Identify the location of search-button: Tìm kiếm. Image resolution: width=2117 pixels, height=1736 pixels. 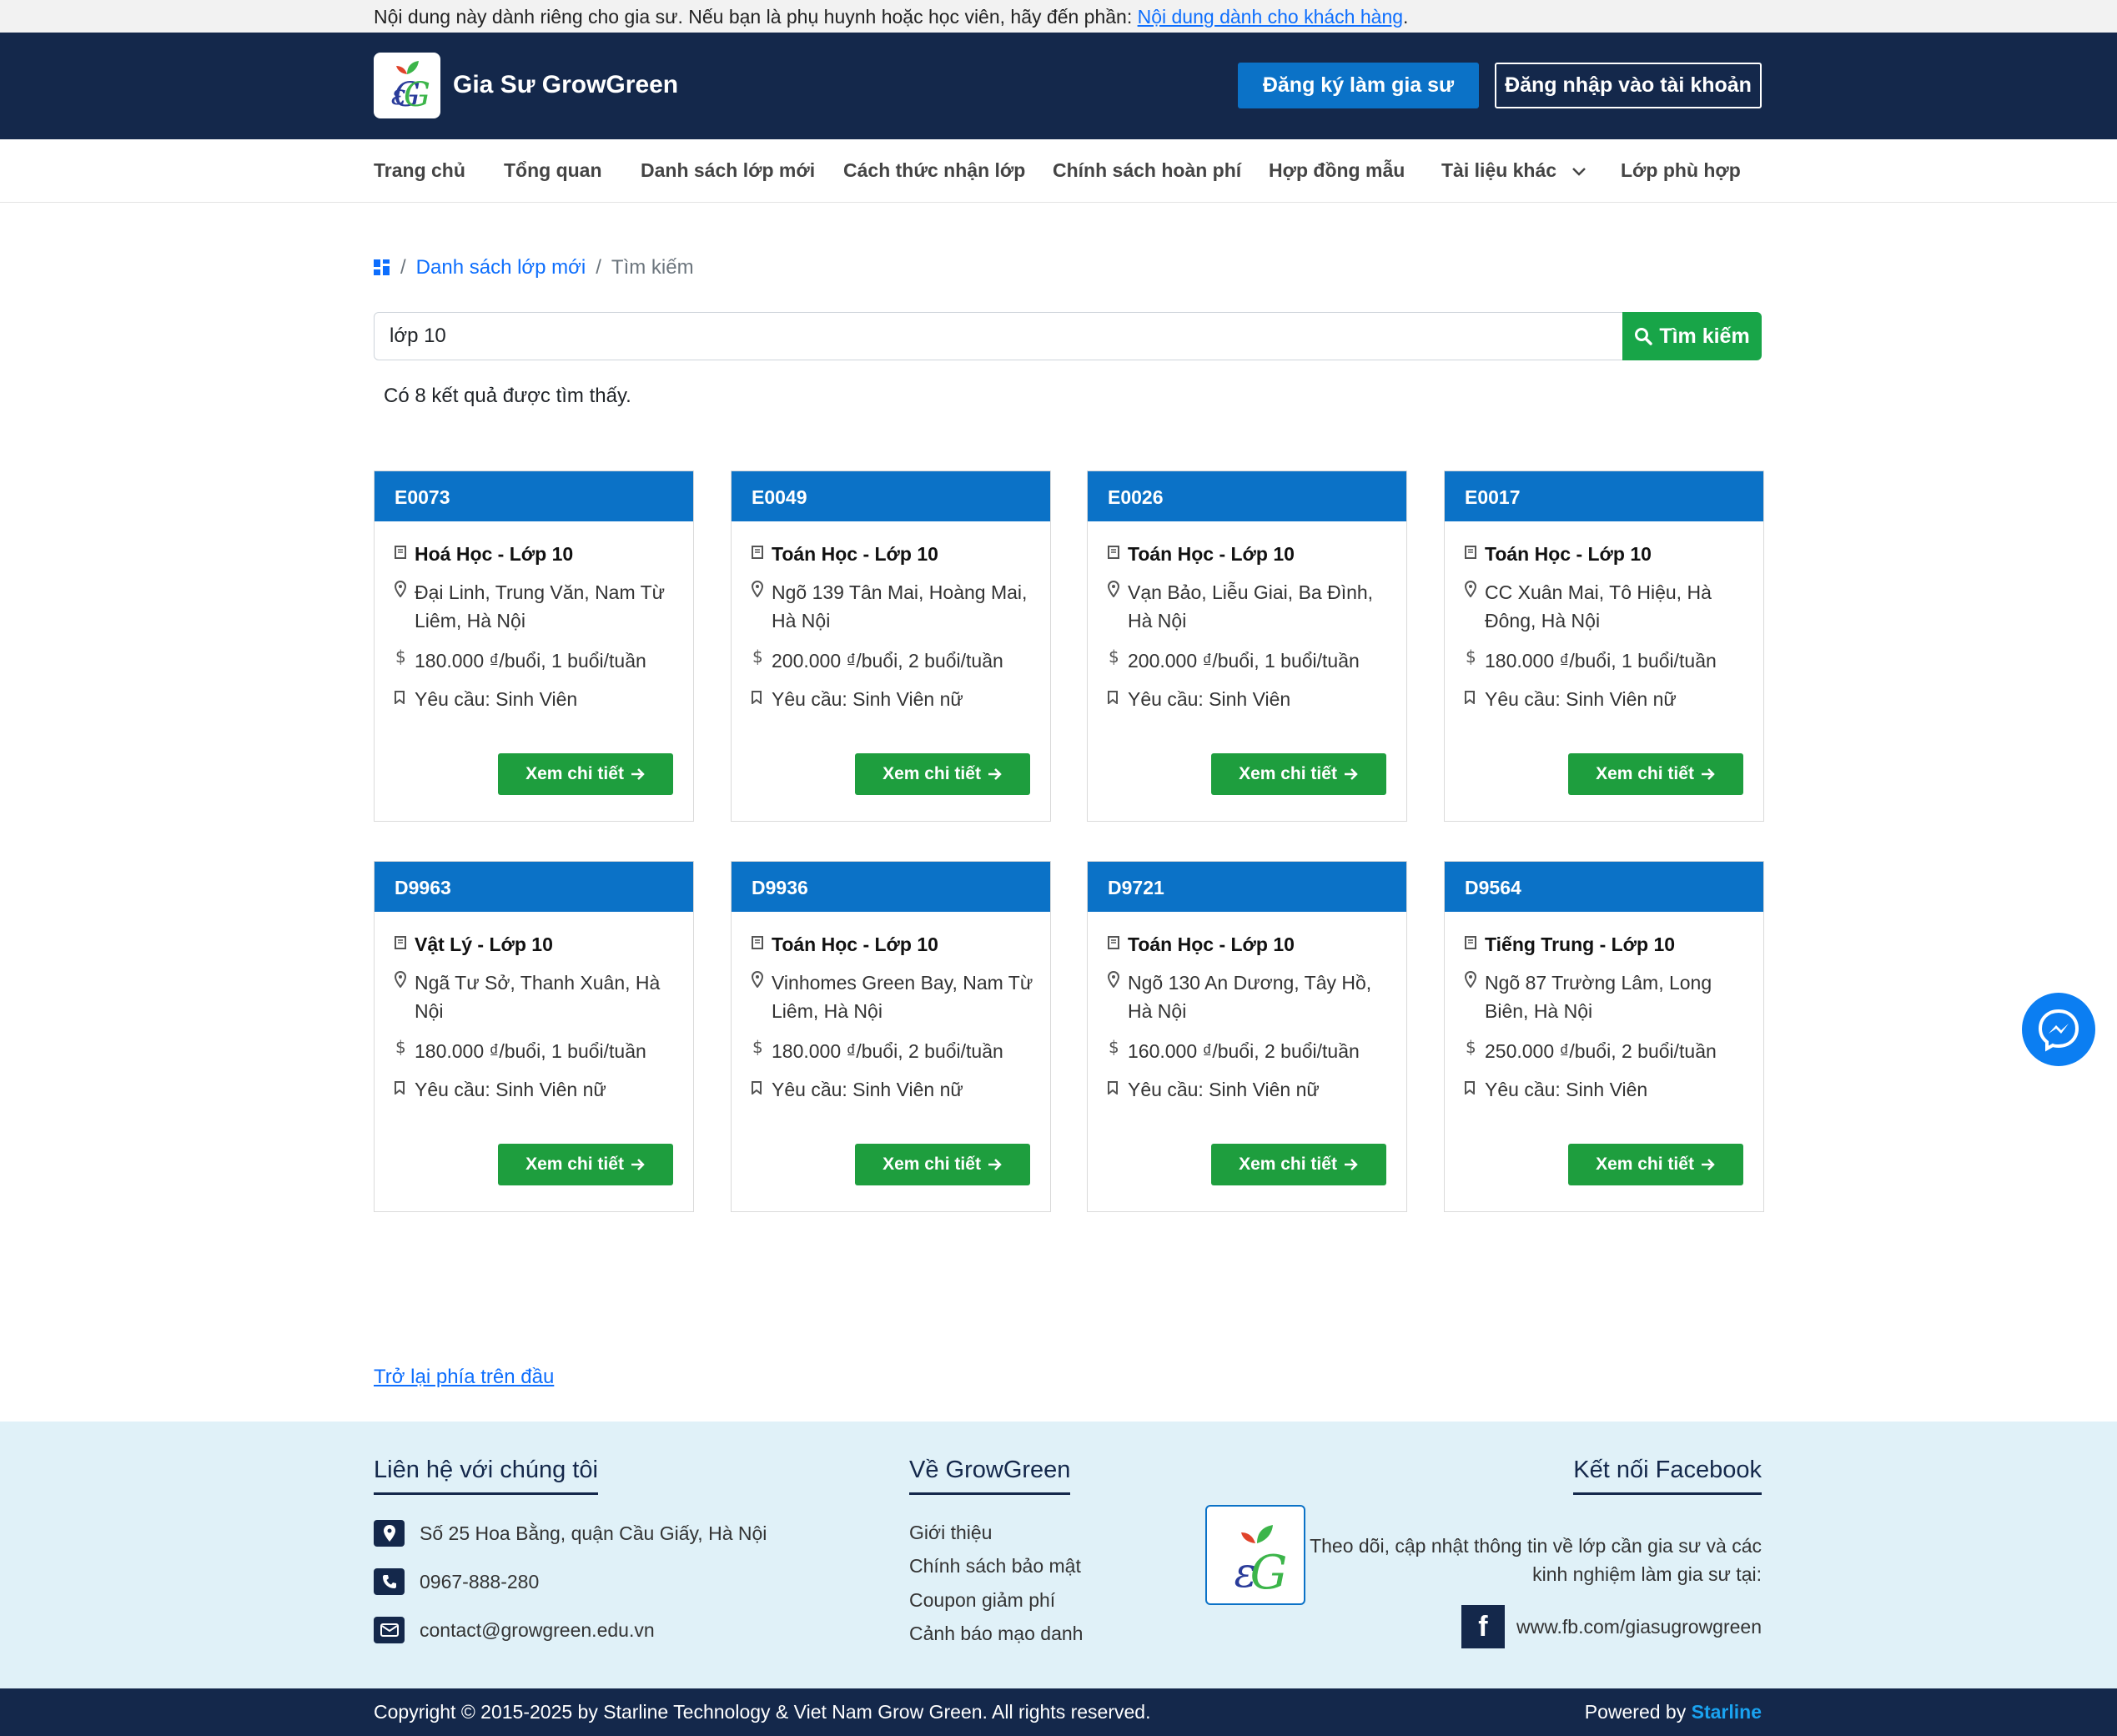
(1692, 336).